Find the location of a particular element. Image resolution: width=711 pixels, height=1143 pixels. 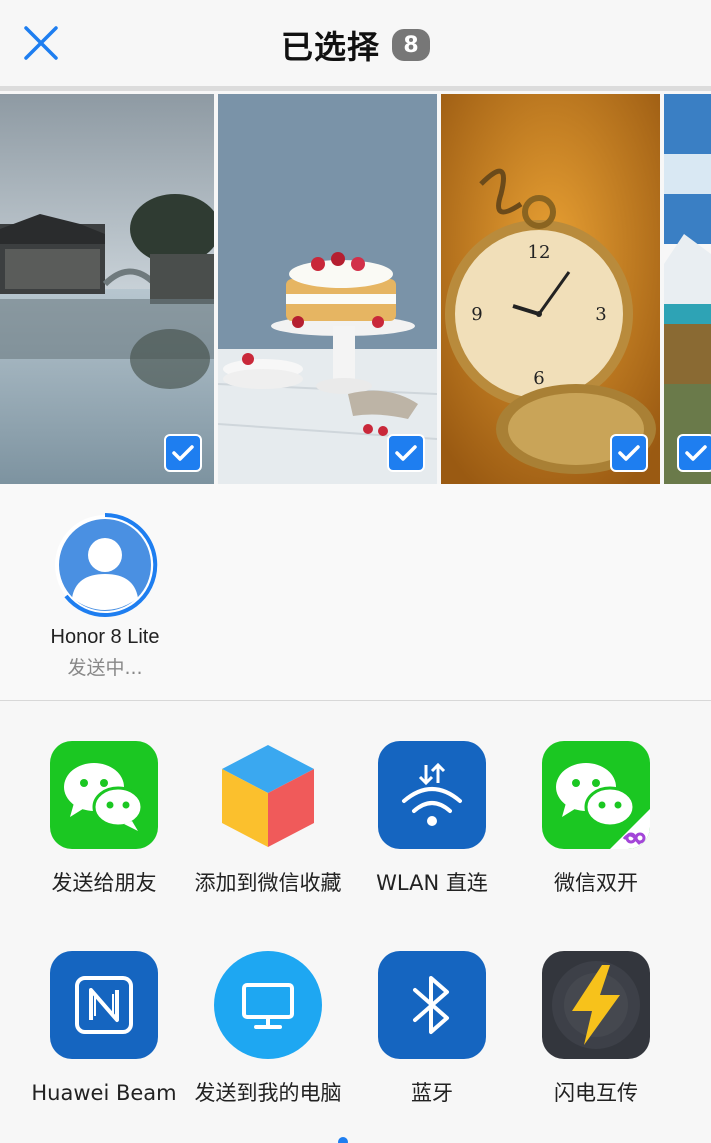

share-target-huawei-beam: Huawei Beam is located at coordinates (104, 1029).